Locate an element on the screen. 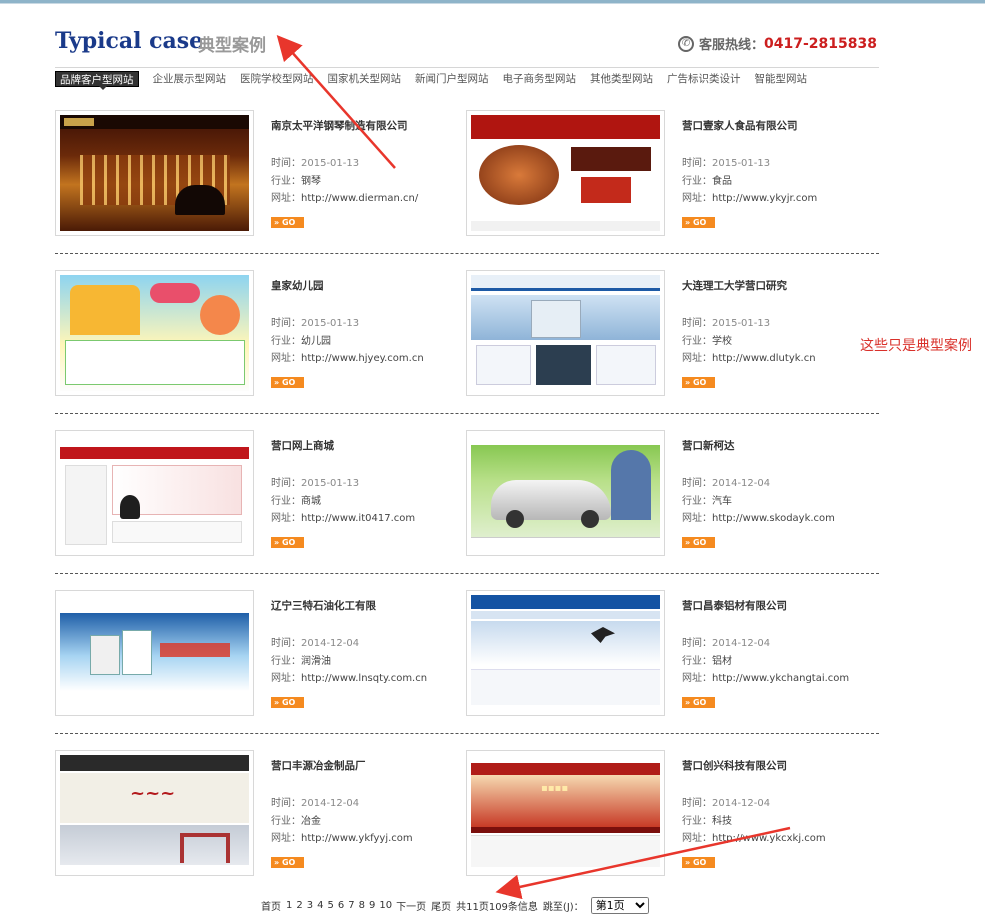  case-url: http://www.it0417.com is located at coordinates (358, 518).